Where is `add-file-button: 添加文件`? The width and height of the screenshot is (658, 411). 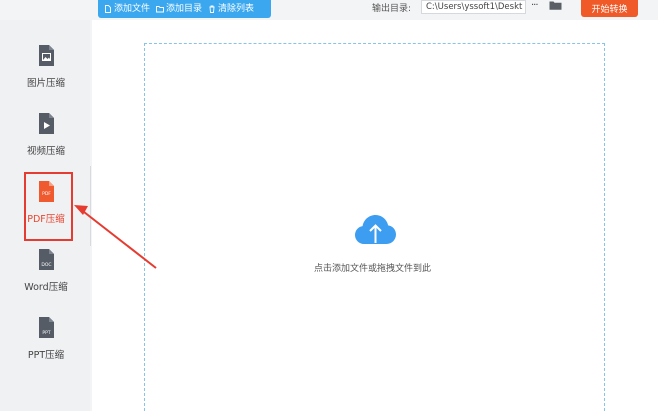 add-file-button: 添加文件 is located at coordinates (127, 8).